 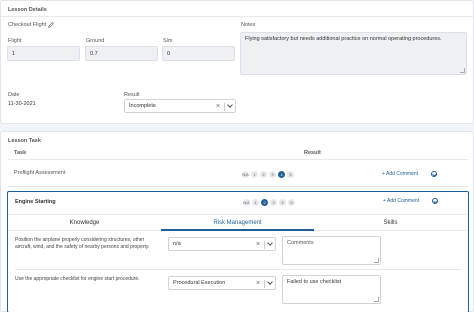 I want to click on comment-textarea: Failed to use checklist, so click(x=331, y=289).